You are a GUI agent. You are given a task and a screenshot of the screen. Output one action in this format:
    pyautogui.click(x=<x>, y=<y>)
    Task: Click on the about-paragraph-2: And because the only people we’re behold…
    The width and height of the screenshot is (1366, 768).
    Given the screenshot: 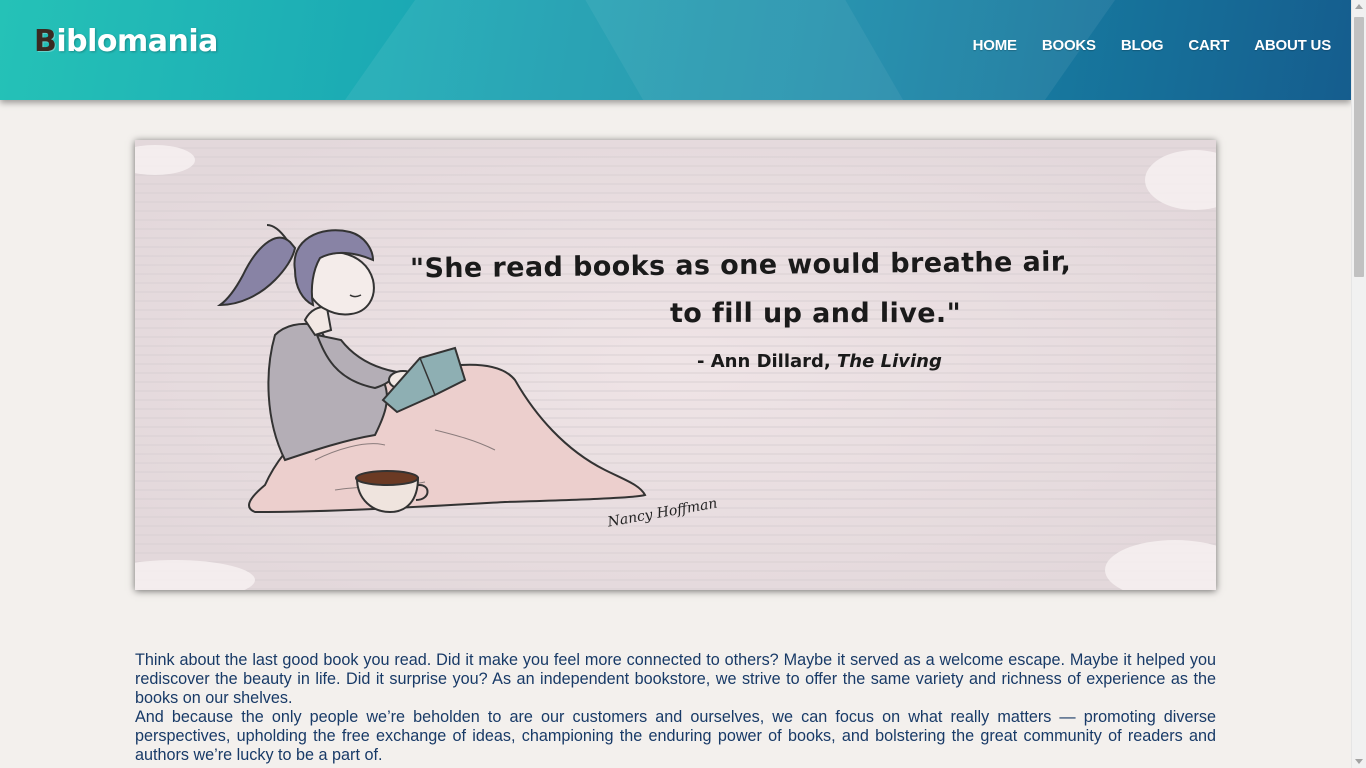 What is the action you would take?
    pyautogui.click(x=675, y=736)
    